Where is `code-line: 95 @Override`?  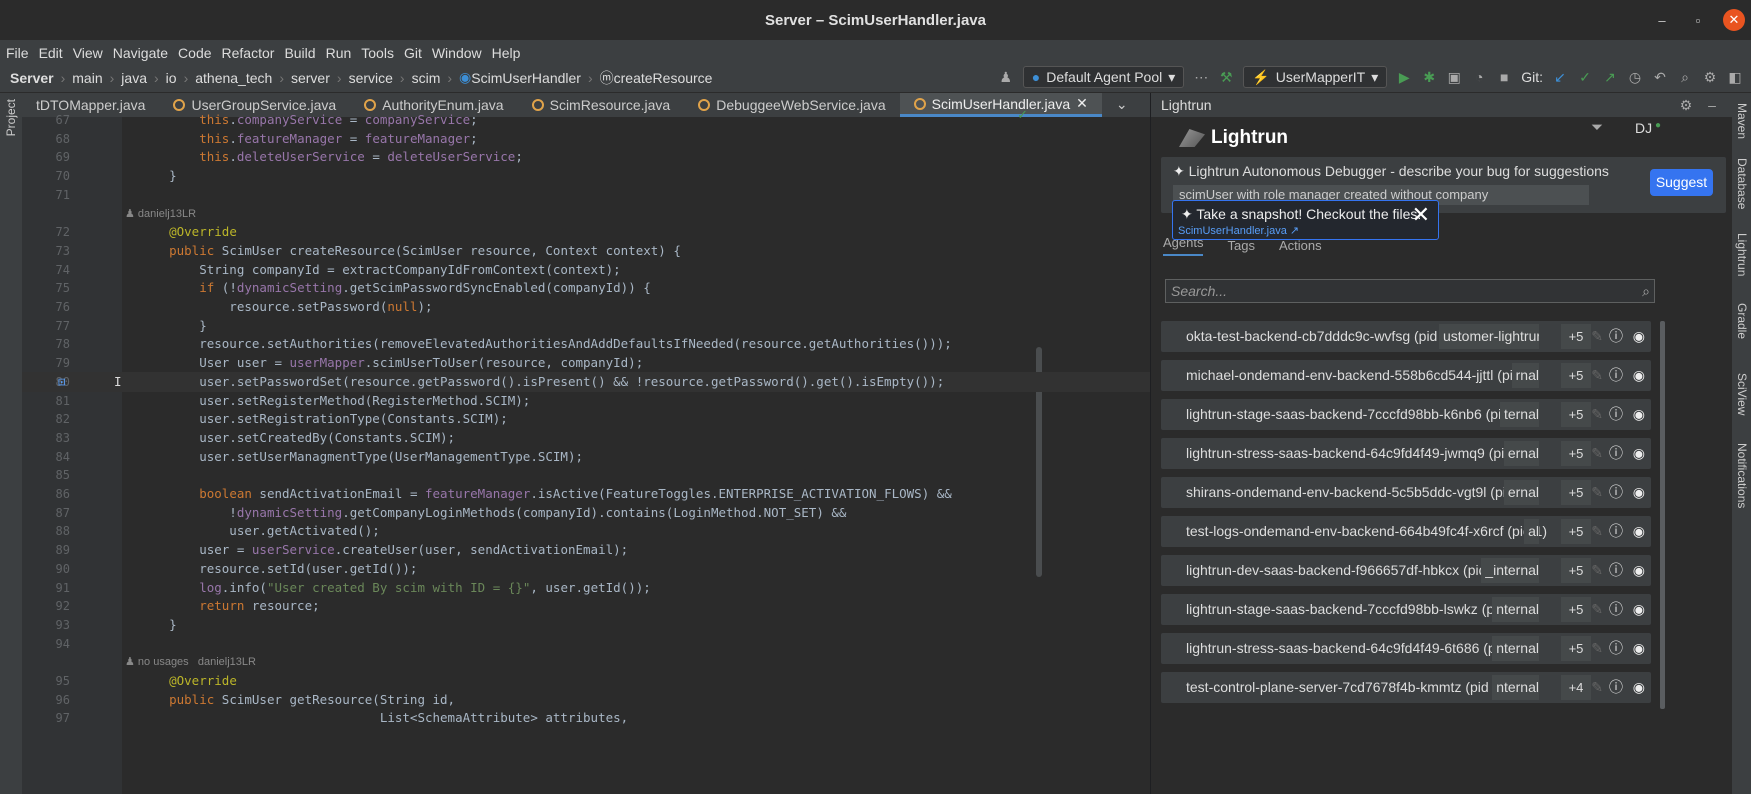
code-line: 95 @Override is located at coordinates (586, 681).